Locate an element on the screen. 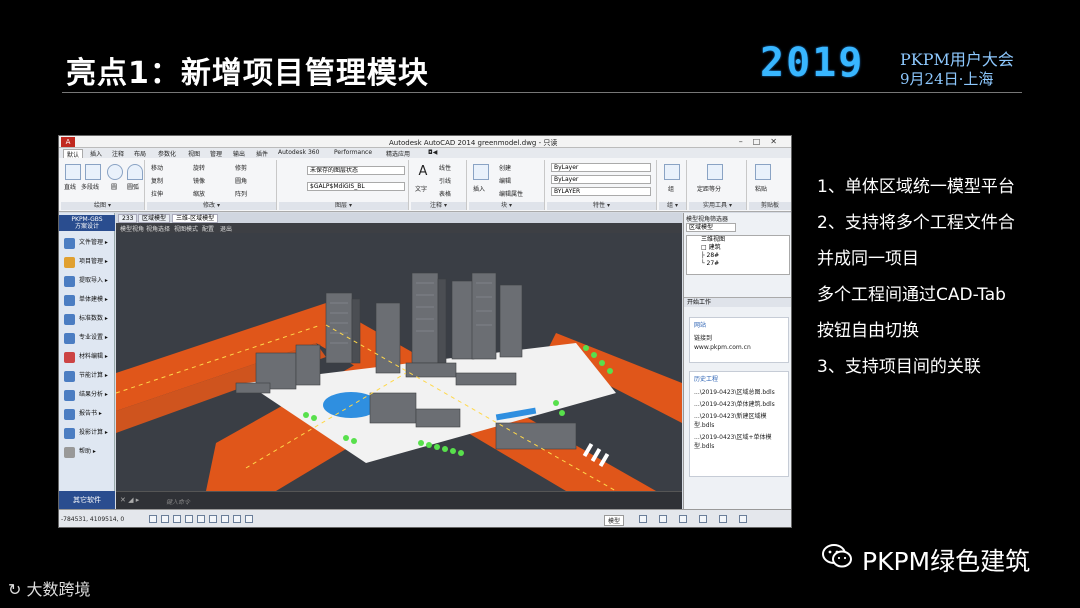 This screenshot has width=1080, height=608. stretch-button: 拉伸 is located at coordinates (157, 193).